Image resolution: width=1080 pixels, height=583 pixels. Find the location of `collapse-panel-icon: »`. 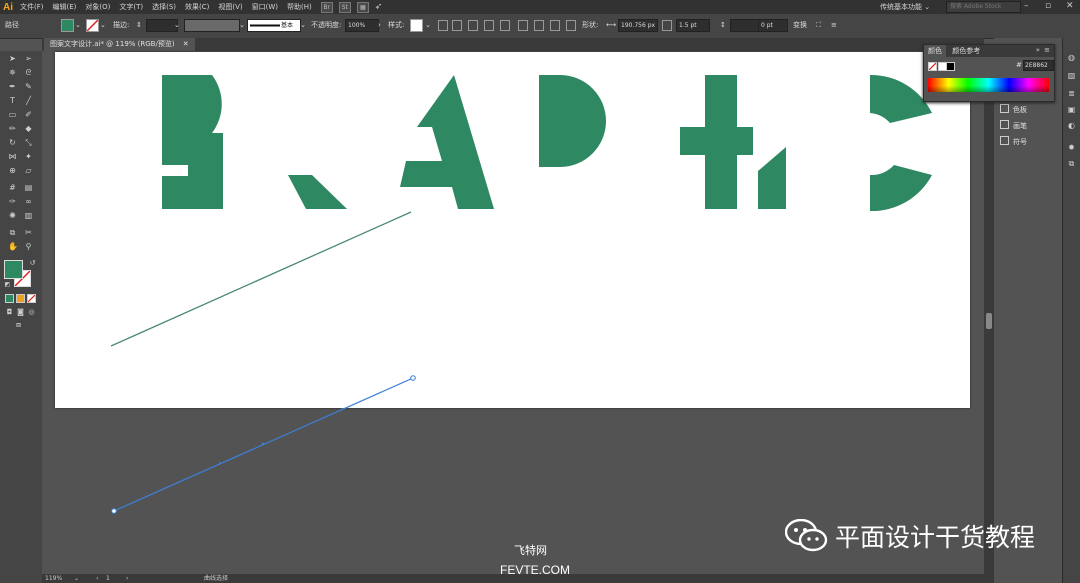

collapse-panel-icon: » is located at coordinates (1038, 50).